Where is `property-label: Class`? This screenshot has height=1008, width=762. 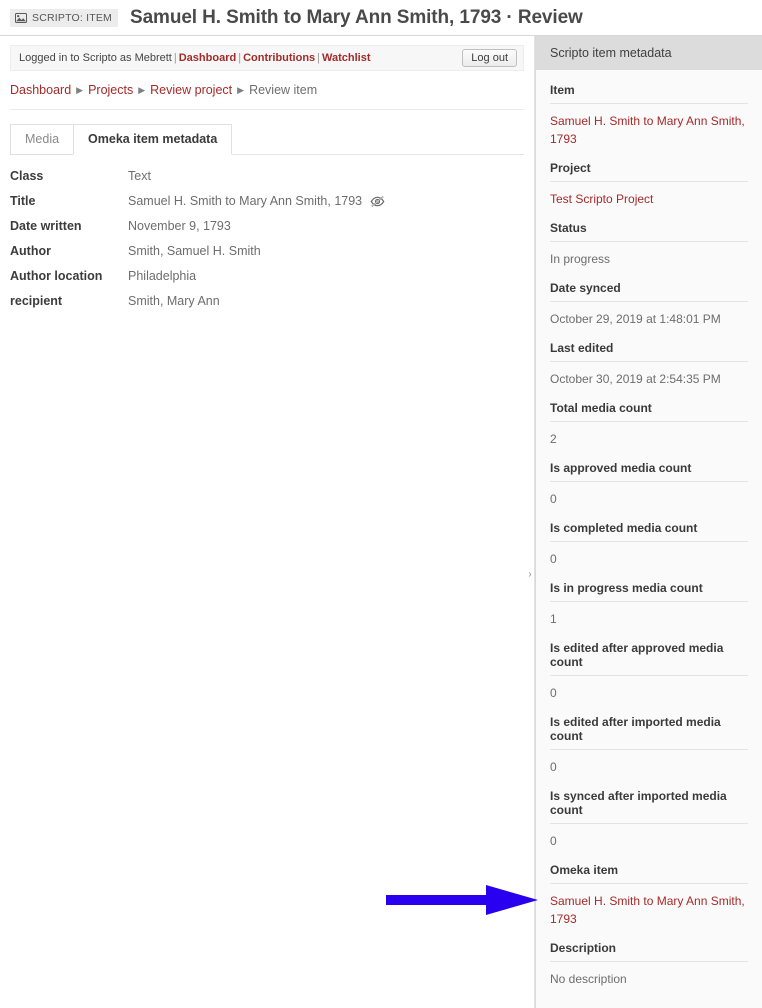
property-label: Class is located at coordinates (27, 176).